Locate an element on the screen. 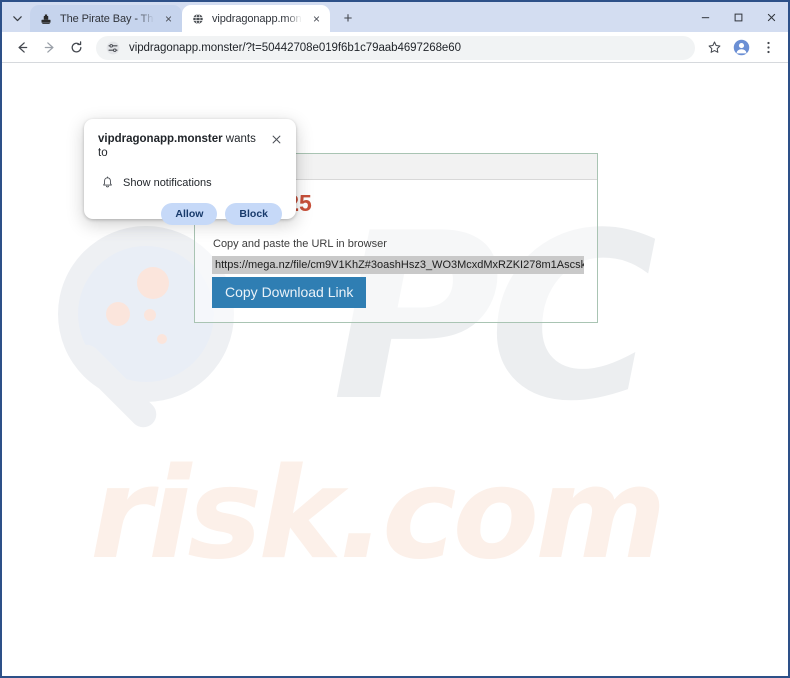 The image size is (790, 678). dialog-actions: Allow Block is located at coordinates (191, 214).